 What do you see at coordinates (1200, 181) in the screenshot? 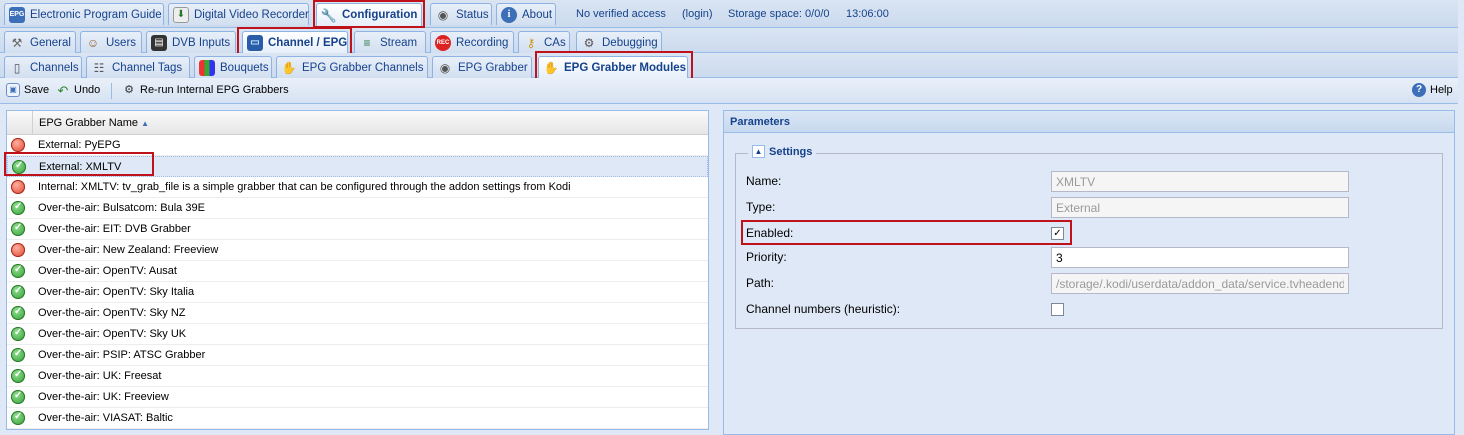
I see `name-field` at bounding box center [1200, 181].